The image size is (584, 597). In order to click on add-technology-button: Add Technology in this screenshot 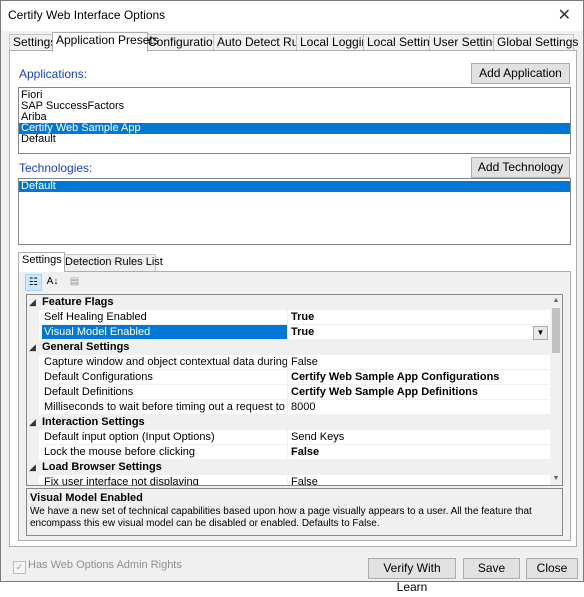, I will do `click(520, 167)`.